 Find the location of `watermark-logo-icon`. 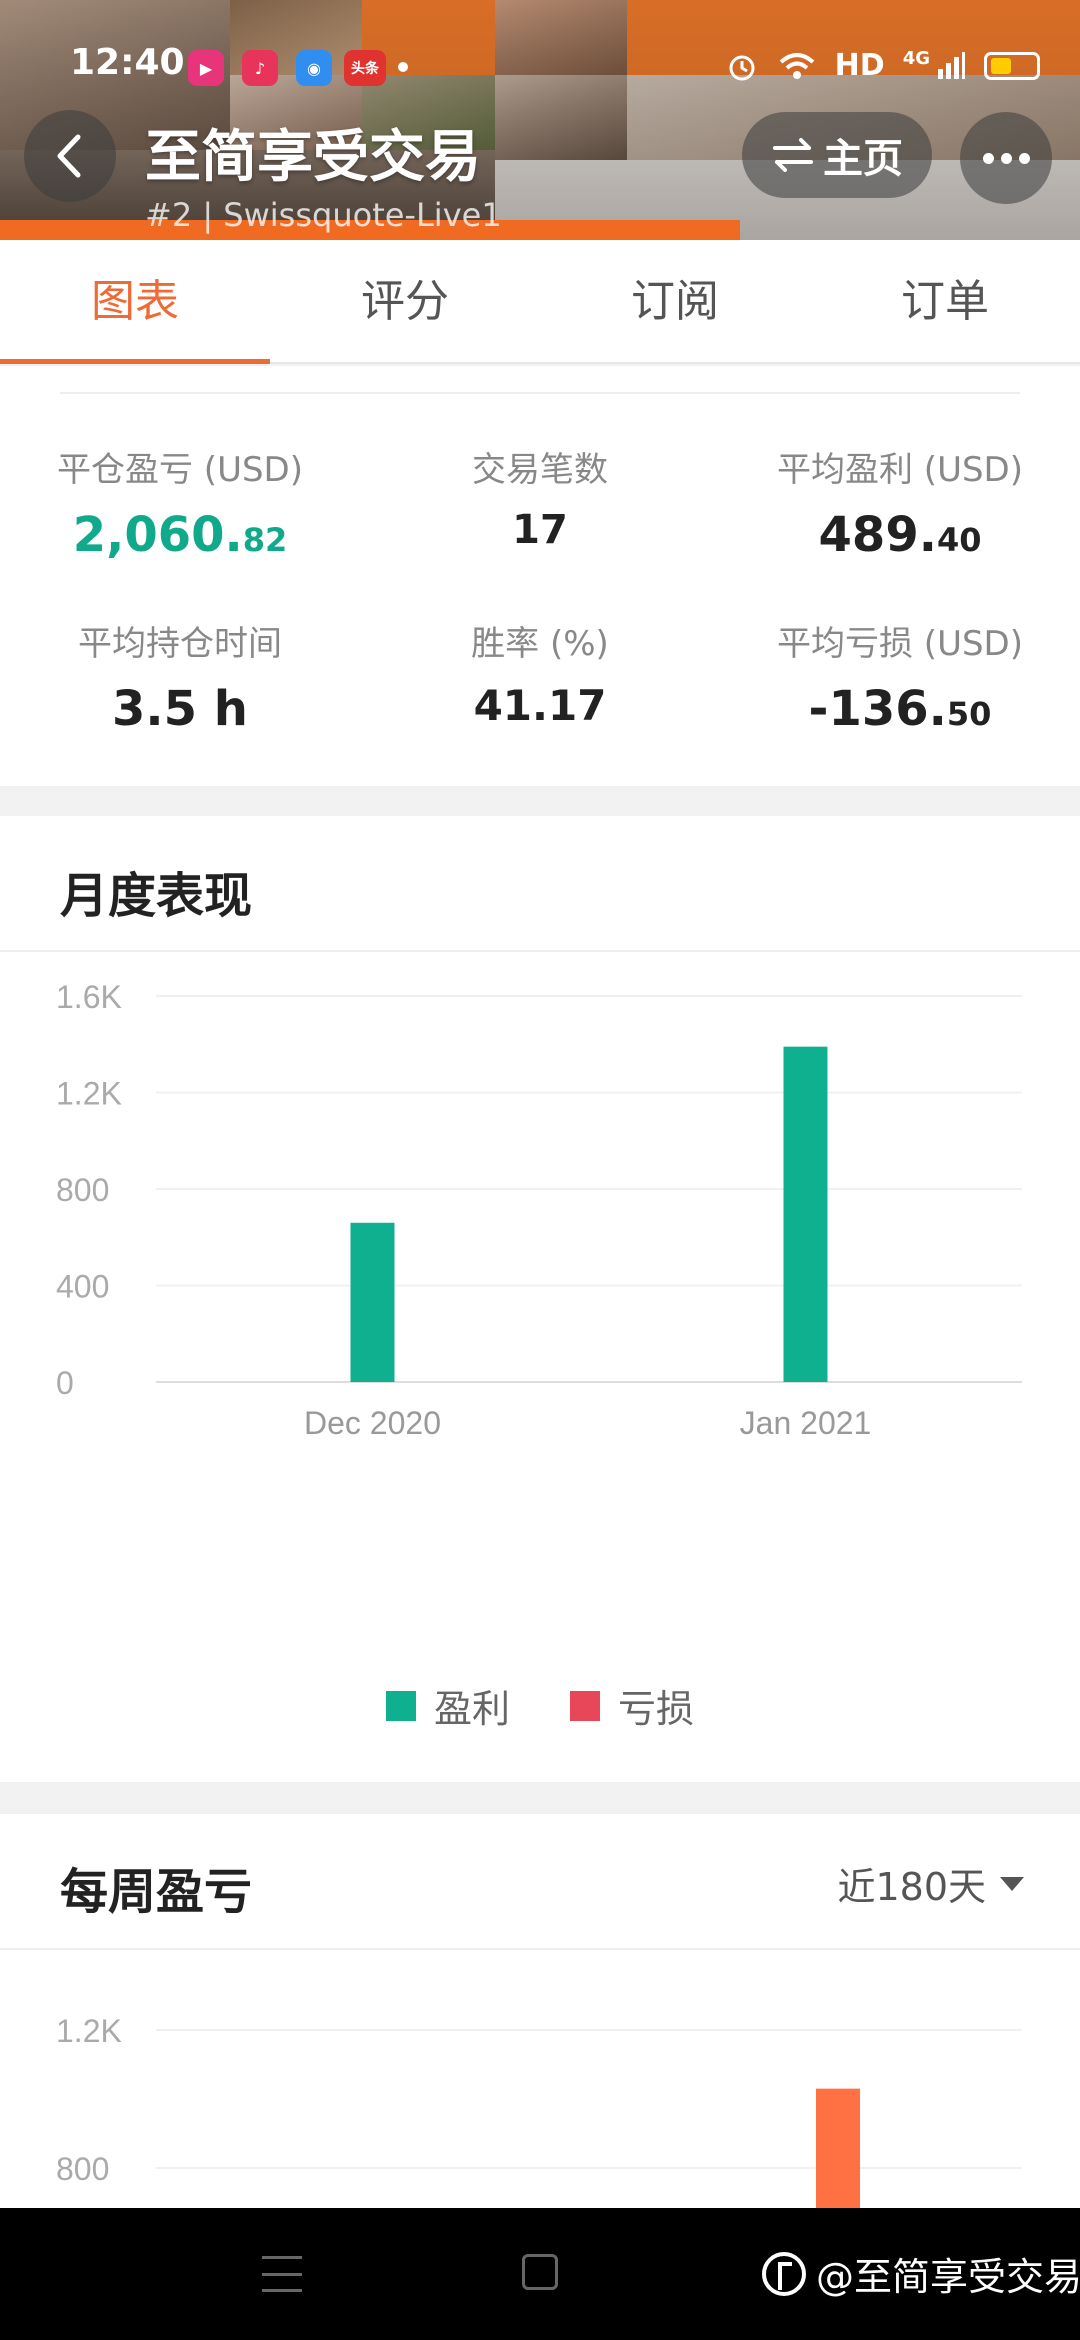

watermark-logo-icon is located at coordinates (784, 2273).